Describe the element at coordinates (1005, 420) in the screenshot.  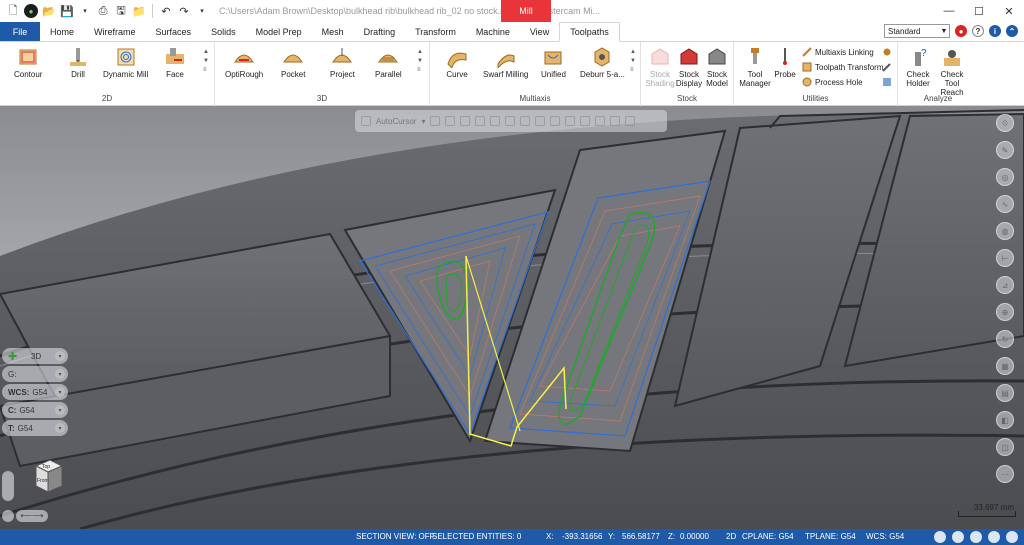
I see `section-icon: ◧` at that location.